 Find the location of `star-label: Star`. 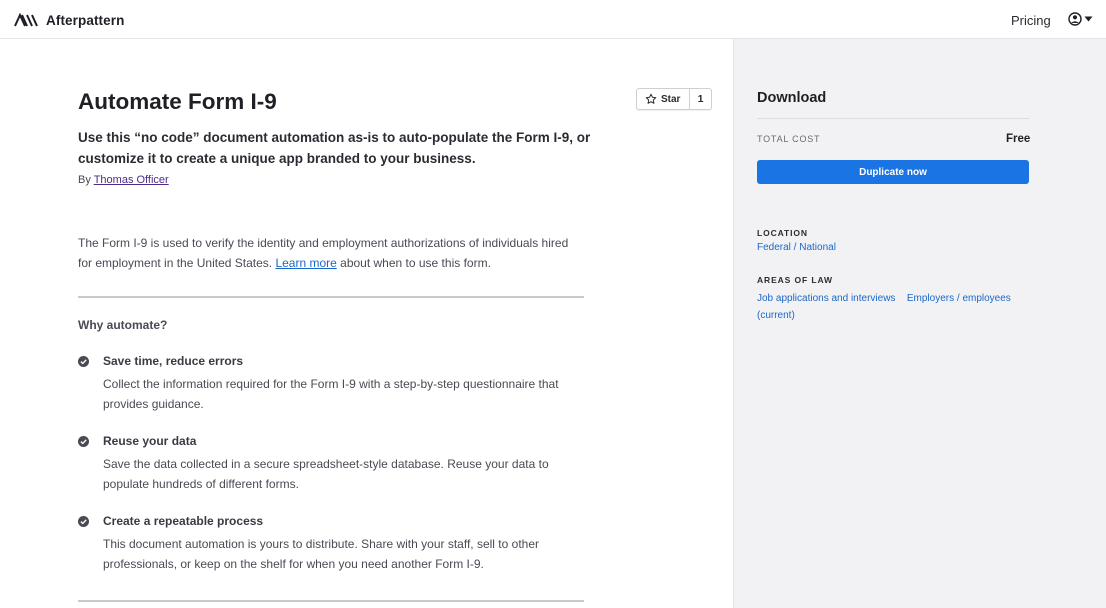

star-label: Star is located at coordinates (671, 99).